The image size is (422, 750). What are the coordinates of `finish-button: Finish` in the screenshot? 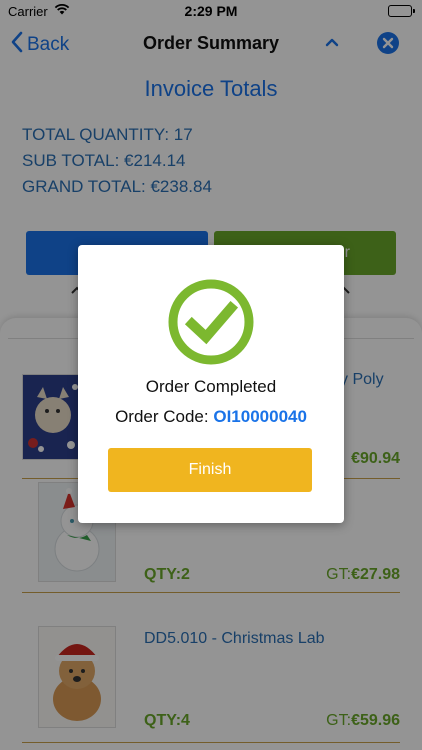 It's located at (210, 470).